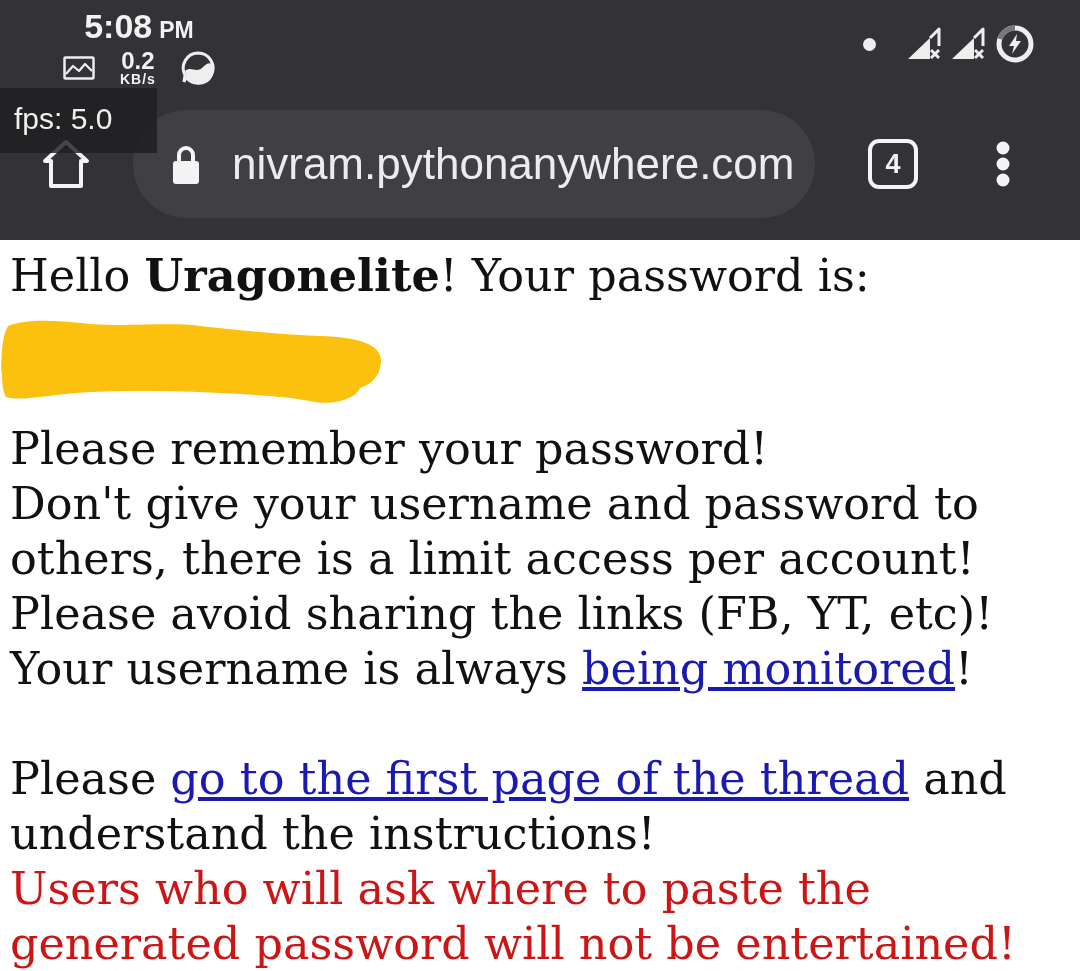 The width and height of the screenshot is (1080, 971). What do you see at coordinates (79, 68) in the screenshot?
I see `picture-icon` at bounding box center [79, 68].